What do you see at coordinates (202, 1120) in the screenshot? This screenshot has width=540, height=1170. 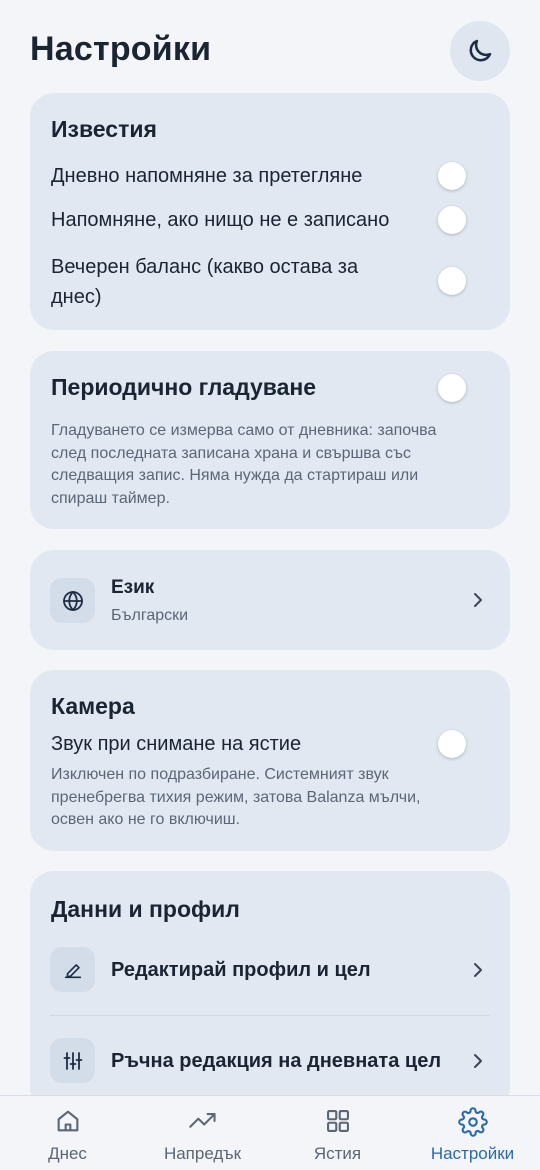 I see `trend-icon` at bounding box center [202, 1120].